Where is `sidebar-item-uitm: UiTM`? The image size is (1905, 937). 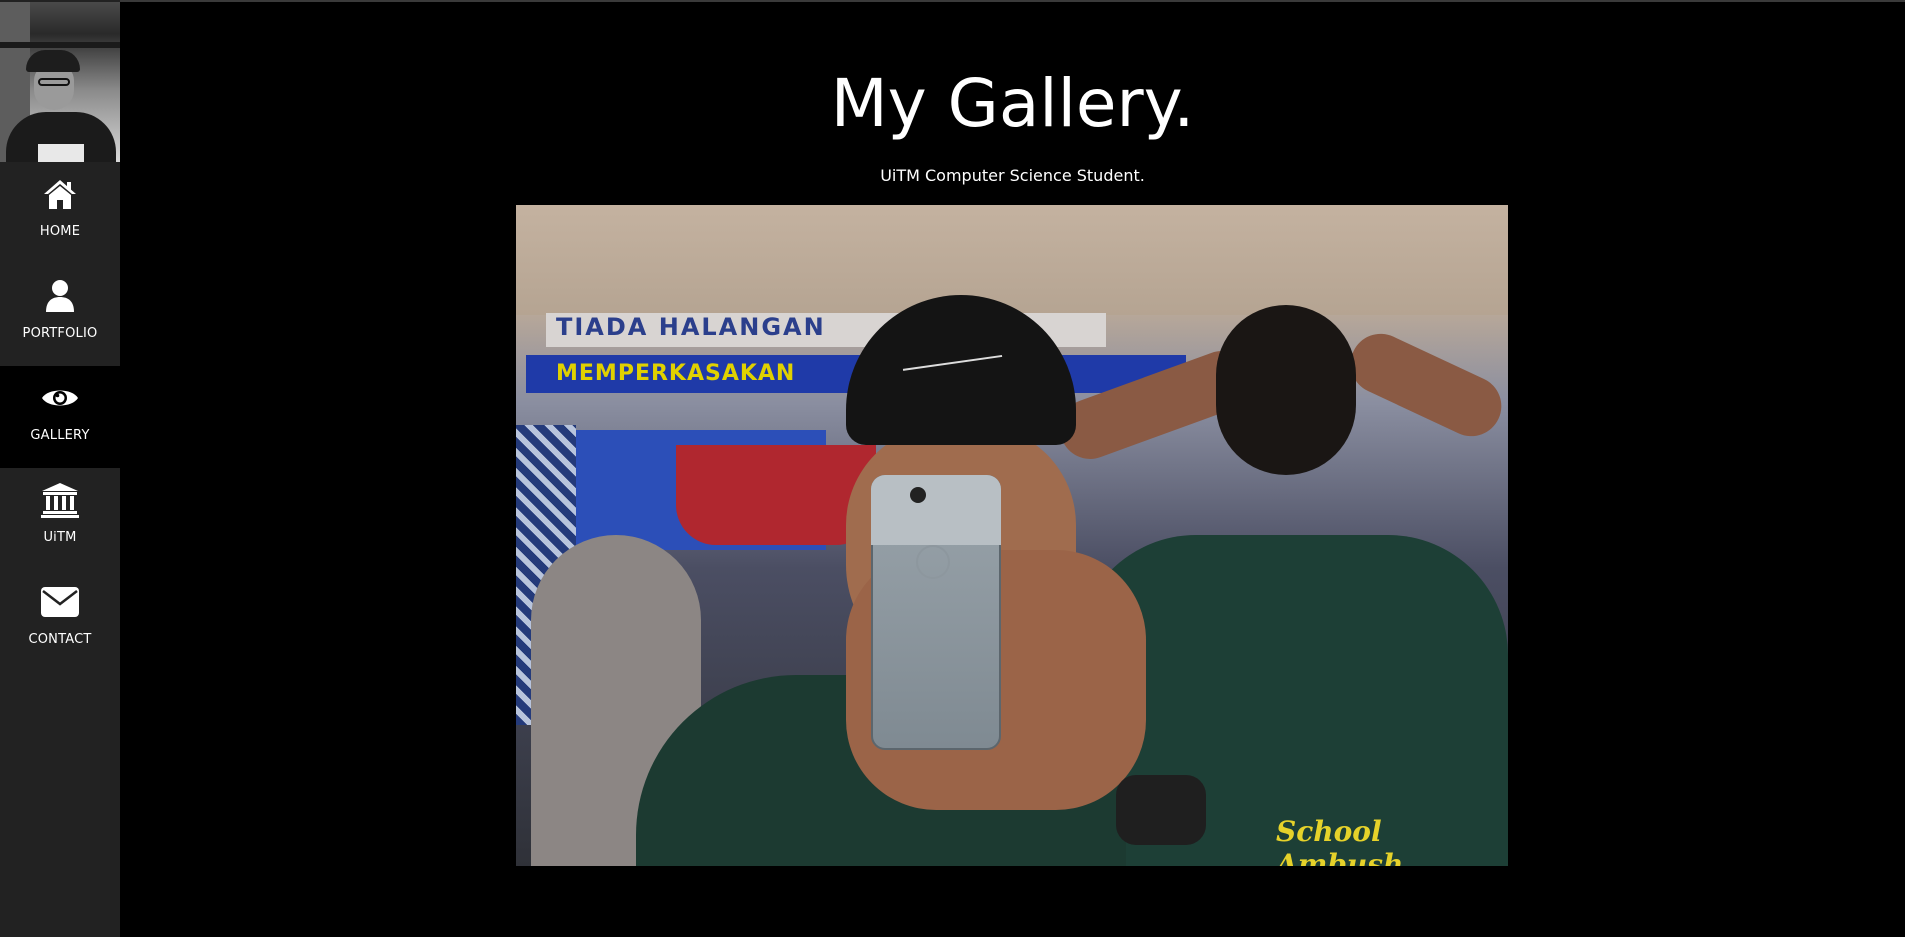
sidebar-item-uitm: UiTM is located at coordinates (60, 519).